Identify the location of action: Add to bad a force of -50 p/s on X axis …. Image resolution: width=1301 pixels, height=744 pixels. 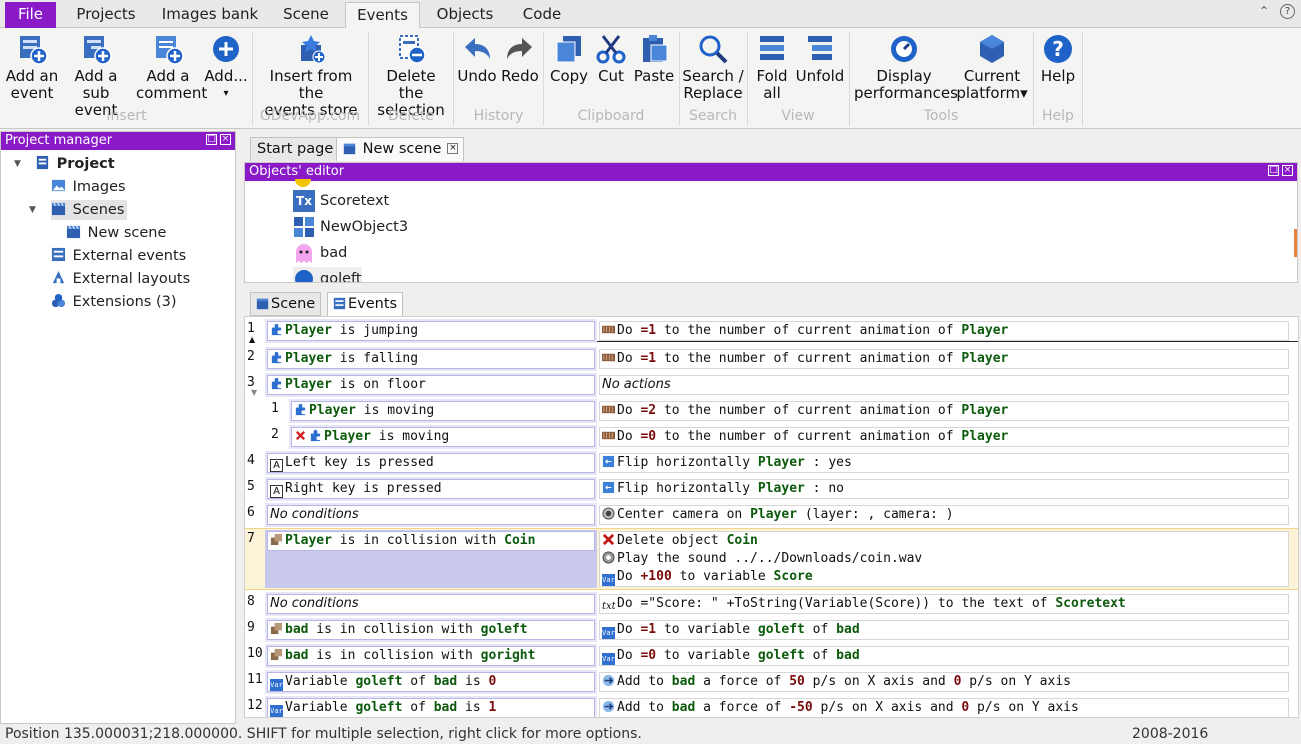
(944, 707).